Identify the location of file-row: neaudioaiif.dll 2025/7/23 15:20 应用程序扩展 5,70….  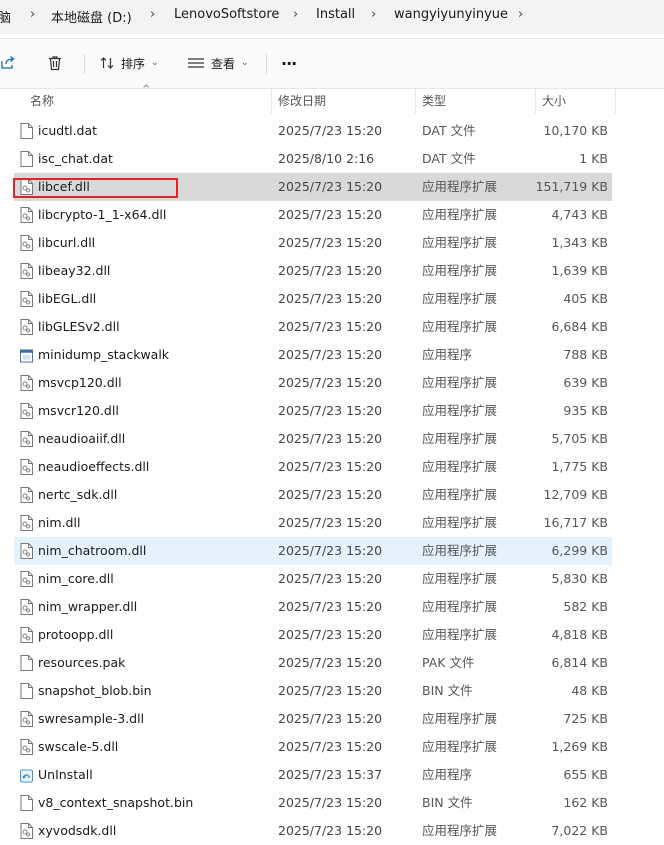
(313, 439).